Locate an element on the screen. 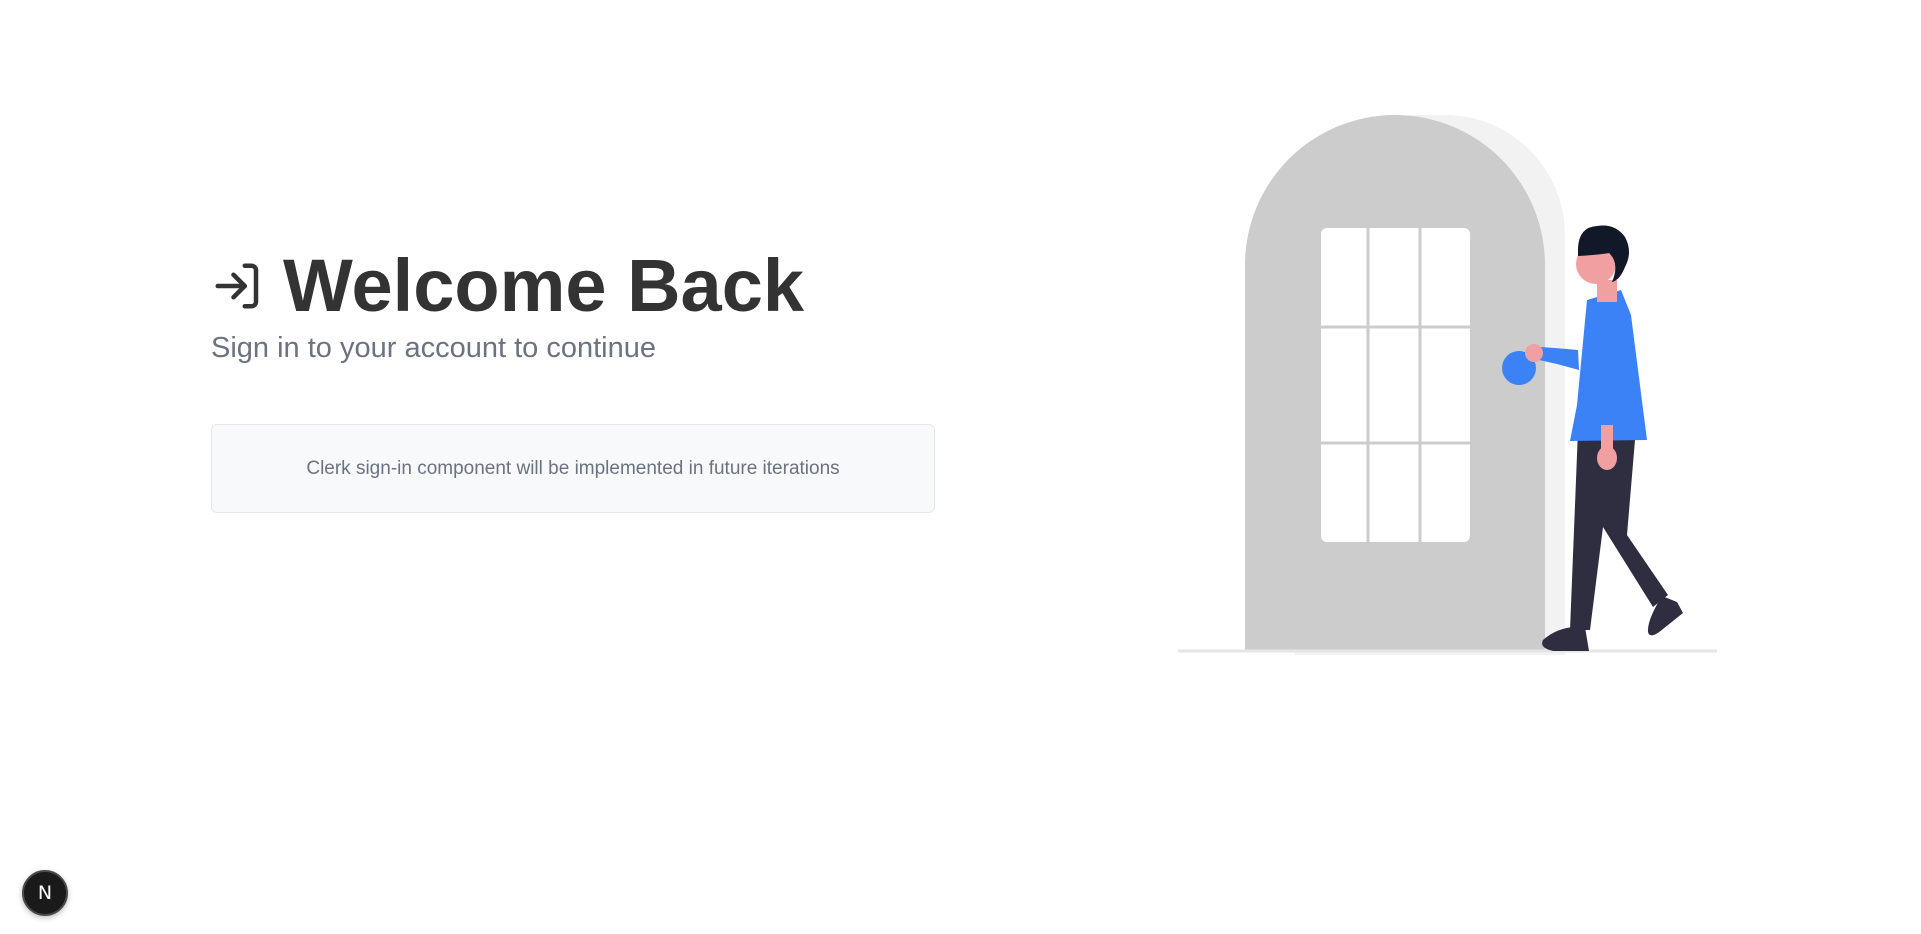 The image size is (1921, 934). person-lower-hand is located at coordinates (1607, 458).